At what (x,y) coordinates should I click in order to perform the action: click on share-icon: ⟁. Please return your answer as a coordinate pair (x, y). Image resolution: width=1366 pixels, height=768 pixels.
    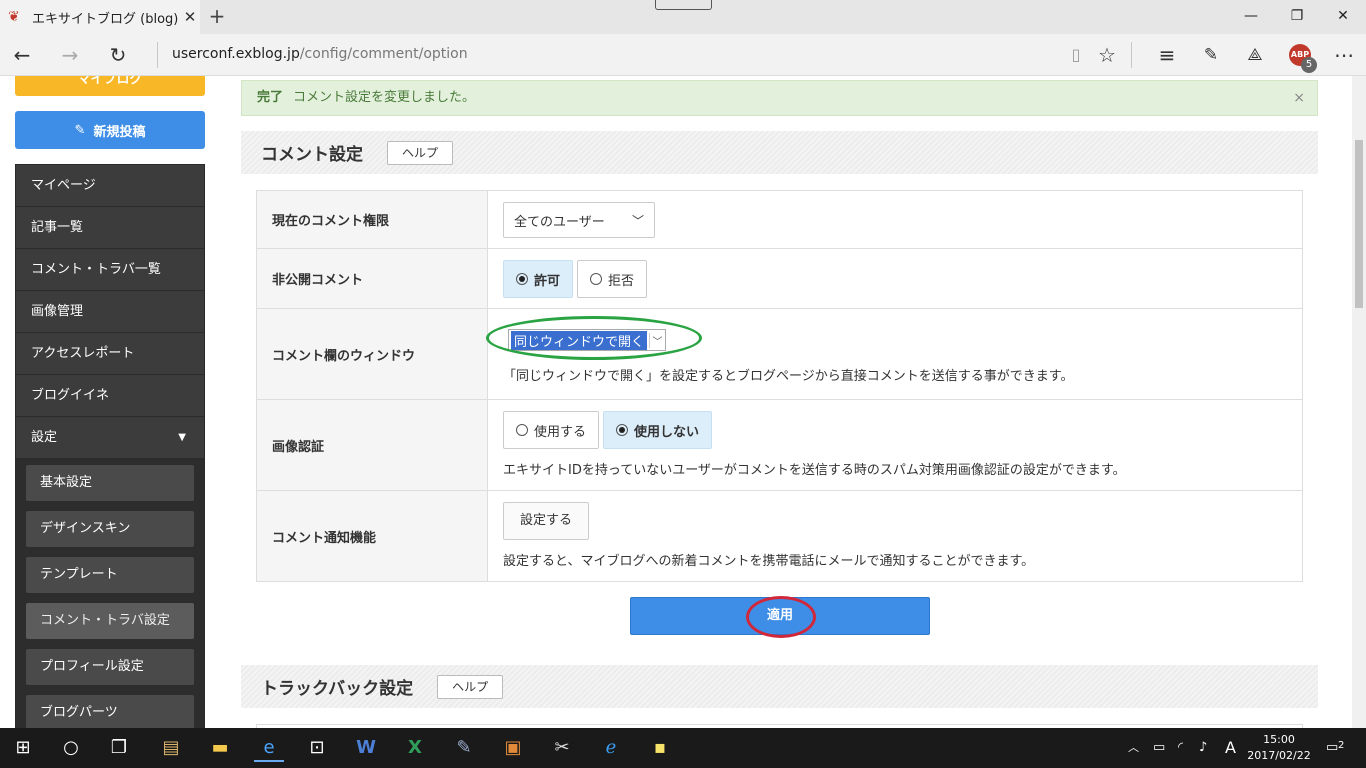
    Looking at the image, I should click on (1255, 55).